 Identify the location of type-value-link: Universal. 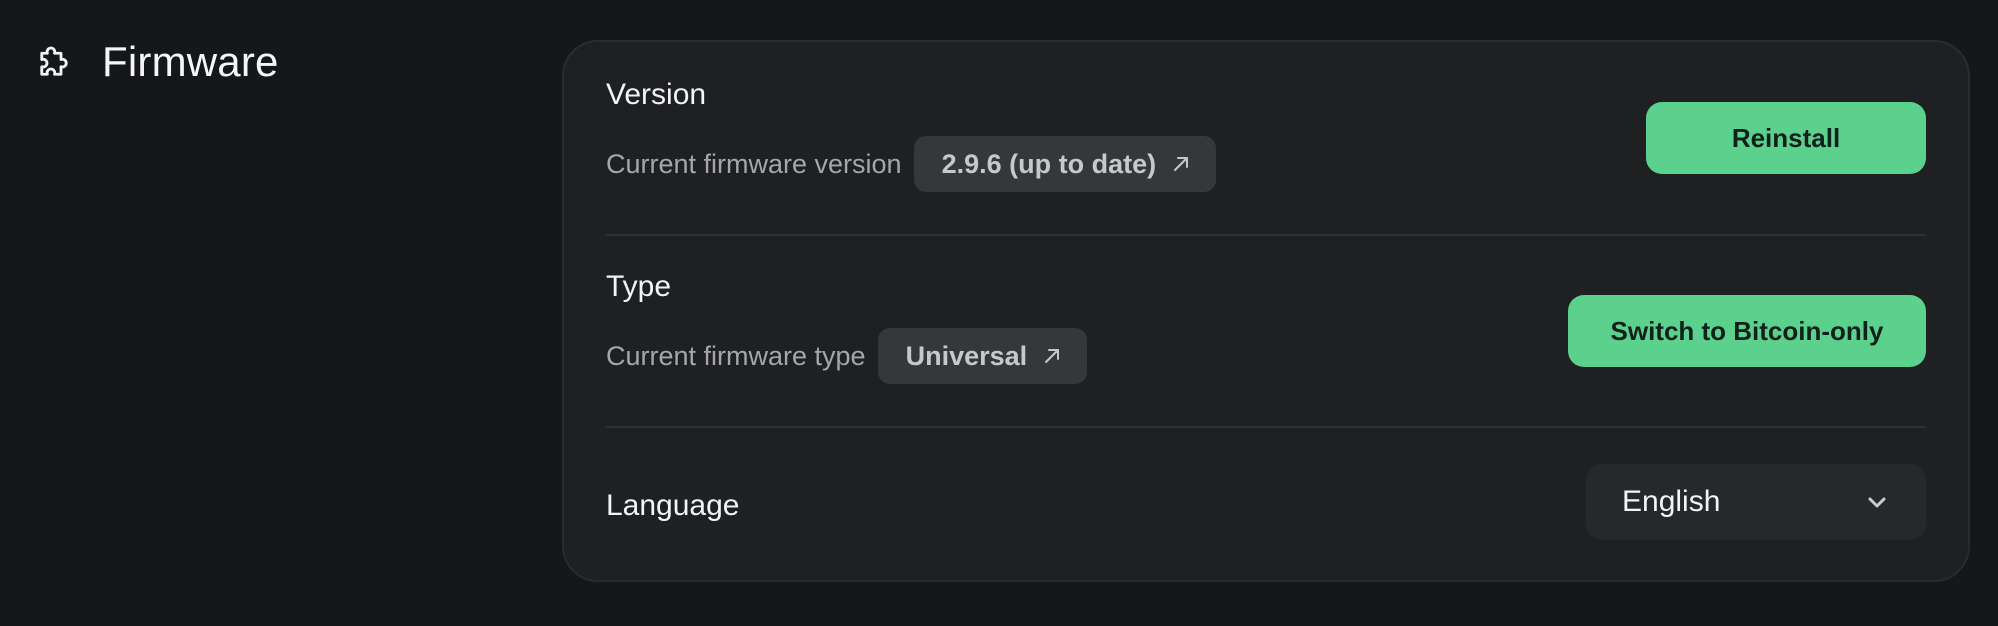
(982, 356).